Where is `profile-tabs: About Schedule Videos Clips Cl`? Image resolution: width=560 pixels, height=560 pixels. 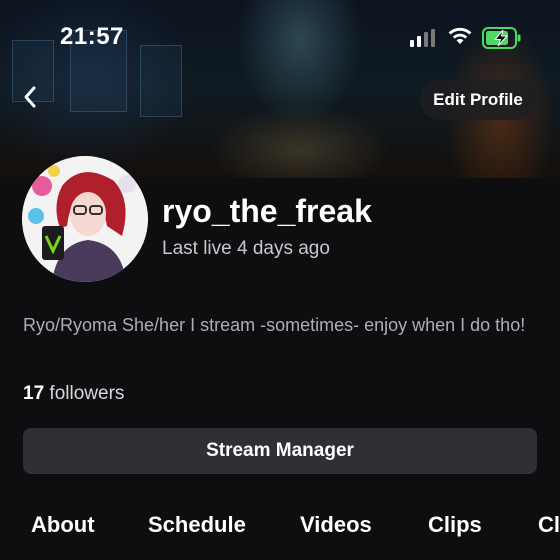
profile-tabs: About Schedule Videos Clips Cl is located at coordinates (280, 532).